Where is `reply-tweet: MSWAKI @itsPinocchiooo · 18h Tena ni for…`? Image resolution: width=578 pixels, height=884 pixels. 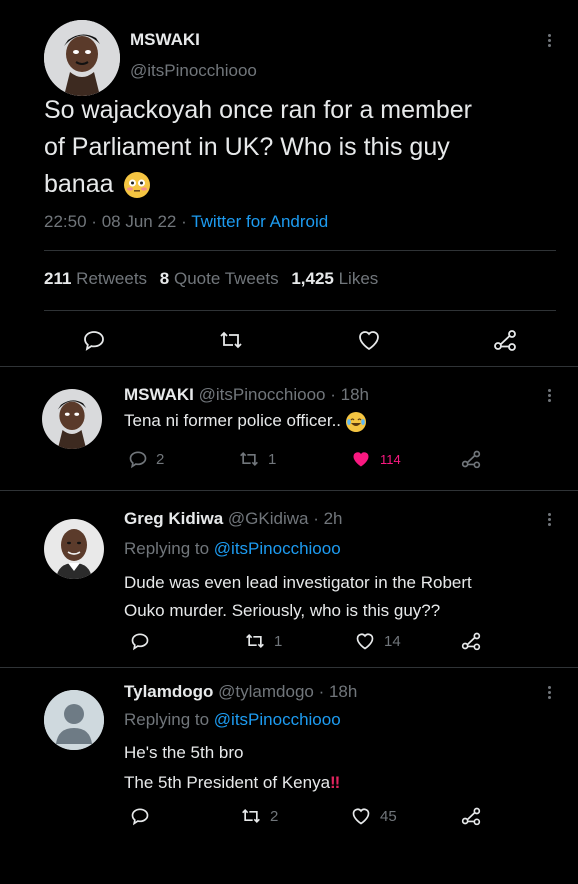
reply-tweet: MSWAKI @itsPinocchiooo · 18h Tena ni for… is located at coordinates (289, 428).